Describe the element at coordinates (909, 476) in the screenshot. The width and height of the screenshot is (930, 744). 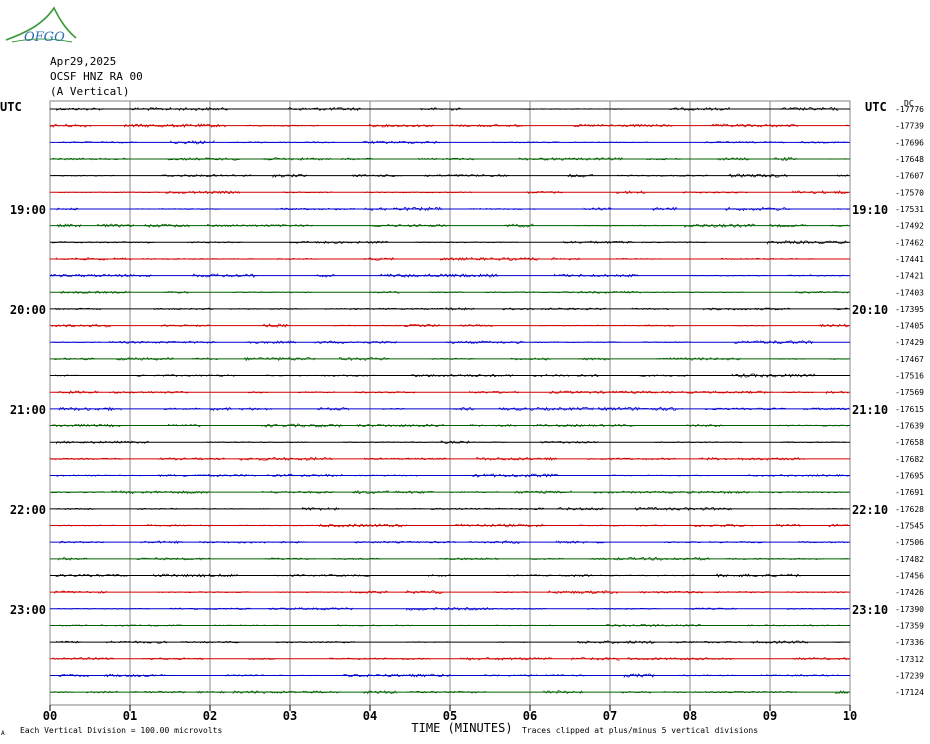
I see `trace-offset-label: -17695` at that location.